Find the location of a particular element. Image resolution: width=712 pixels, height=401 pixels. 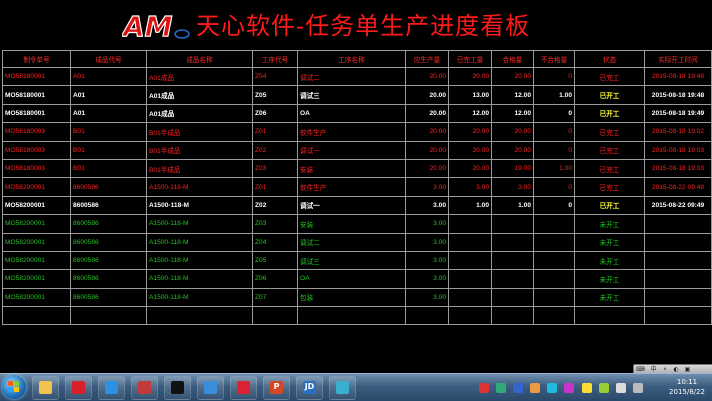

media-icon is located at coordinates (144, 387).